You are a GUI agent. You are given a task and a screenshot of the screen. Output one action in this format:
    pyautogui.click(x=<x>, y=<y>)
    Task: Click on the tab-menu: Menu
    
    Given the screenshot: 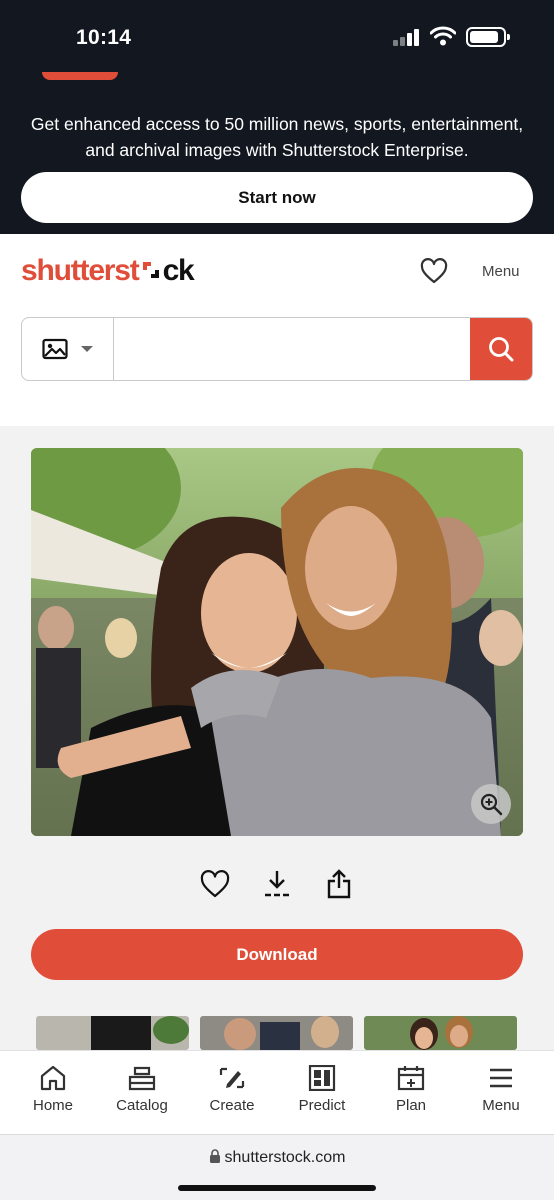 What is the action you would take?
    pyautogui.click(x=501, y=1093)
    